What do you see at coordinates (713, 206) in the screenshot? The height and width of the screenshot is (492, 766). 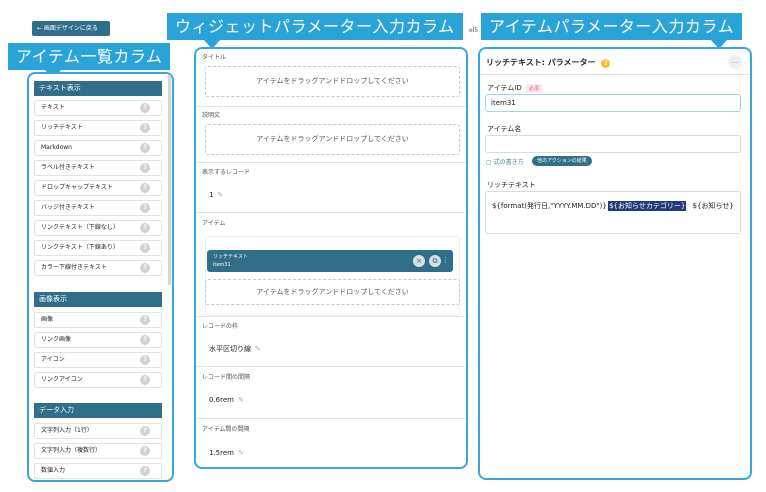 I see `richtext-part: ${お知らせ}` at bounding box center [713, 206].